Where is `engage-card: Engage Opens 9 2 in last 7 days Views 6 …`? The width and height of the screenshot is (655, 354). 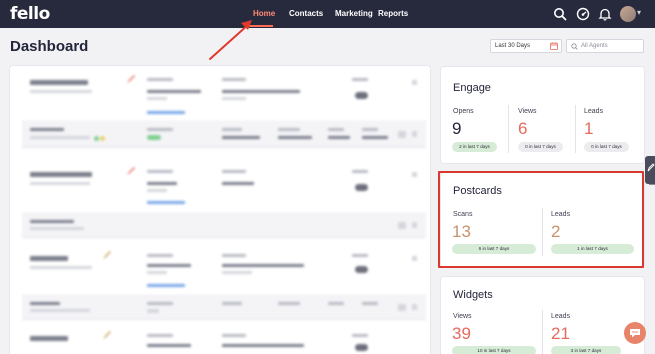 engage-card: Engage Opens 9 2 in last 7 days Views 6 … is located at coordinates (542, 115).